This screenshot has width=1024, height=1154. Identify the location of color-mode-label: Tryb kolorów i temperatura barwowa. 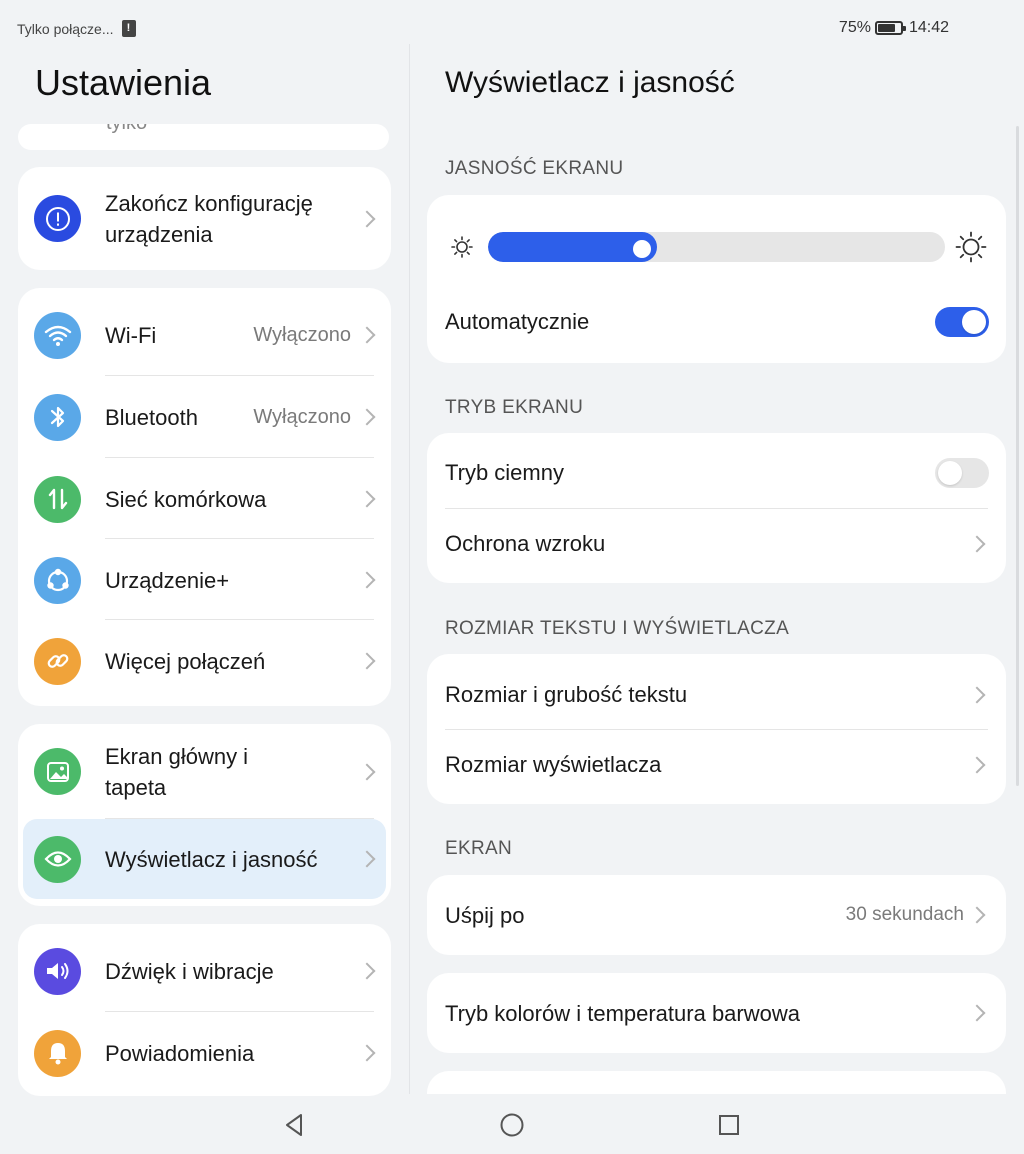
(622, 1013).